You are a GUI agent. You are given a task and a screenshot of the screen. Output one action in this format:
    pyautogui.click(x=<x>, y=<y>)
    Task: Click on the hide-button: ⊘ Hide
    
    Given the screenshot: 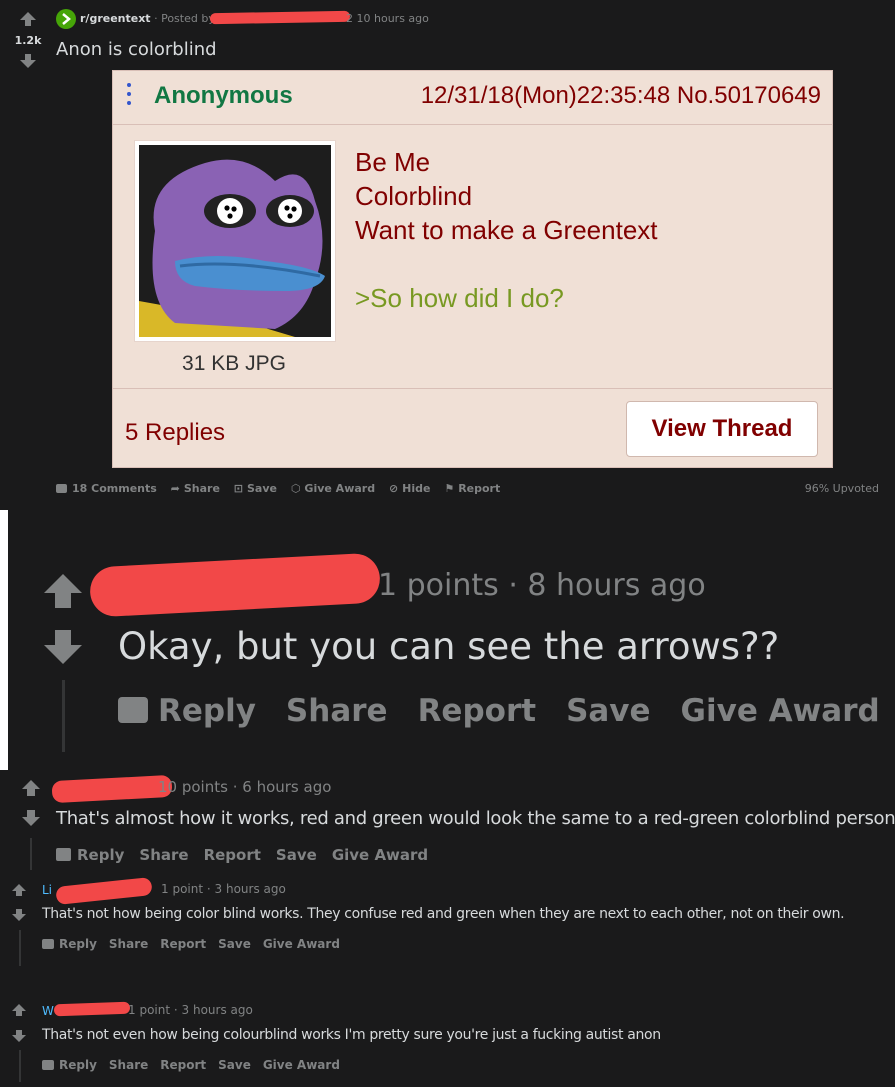 What is the action you would take?
    pyautogui.click(x=410, y=488)
    